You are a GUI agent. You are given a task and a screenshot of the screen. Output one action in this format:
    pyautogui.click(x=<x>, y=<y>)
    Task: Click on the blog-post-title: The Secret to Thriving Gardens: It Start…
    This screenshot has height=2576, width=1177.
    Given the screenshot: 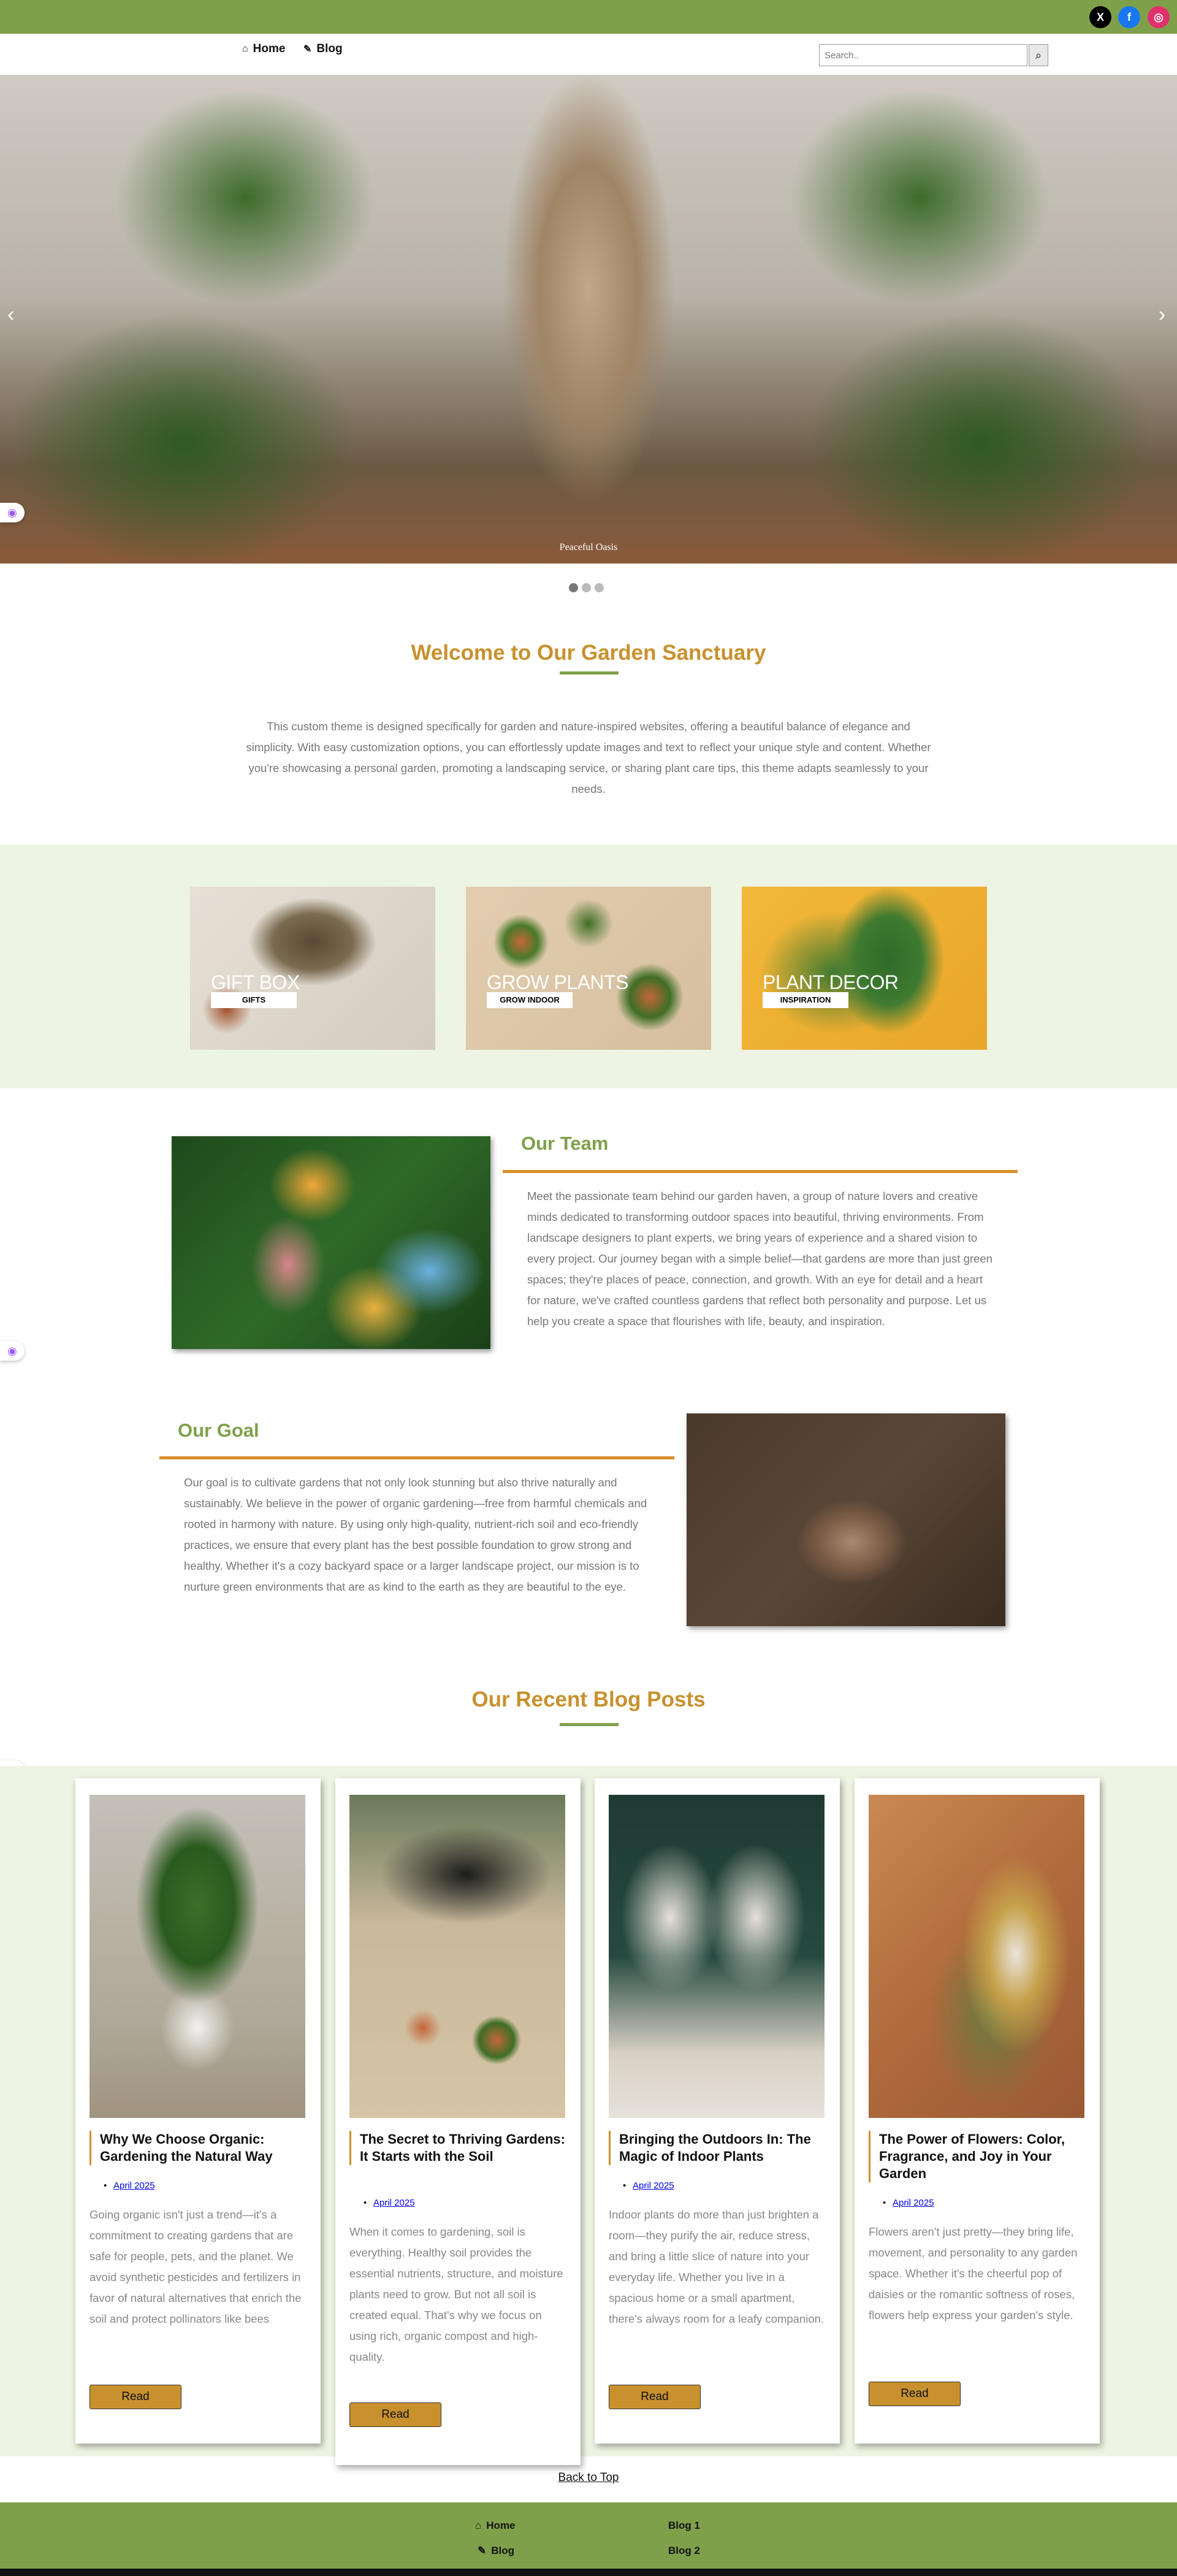 What is the action you would take?
    pyautogui.click(x=457, y=2148)
    